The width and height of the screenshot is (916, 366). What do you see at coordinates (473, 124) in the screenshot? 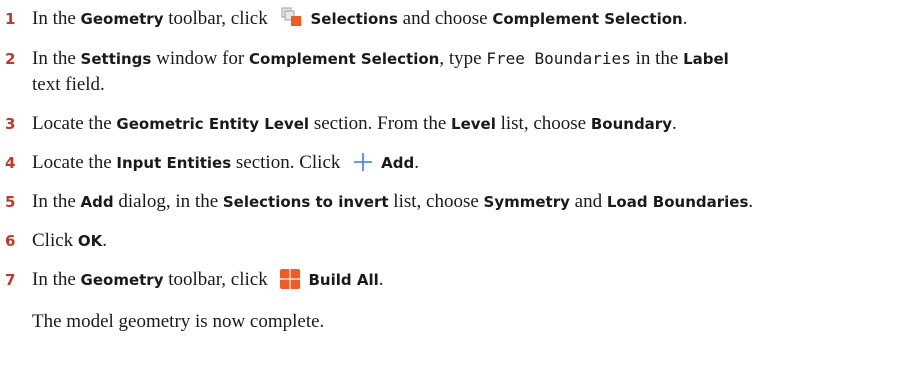
I see `ui-label: Level` at bounding box center [473, 124].